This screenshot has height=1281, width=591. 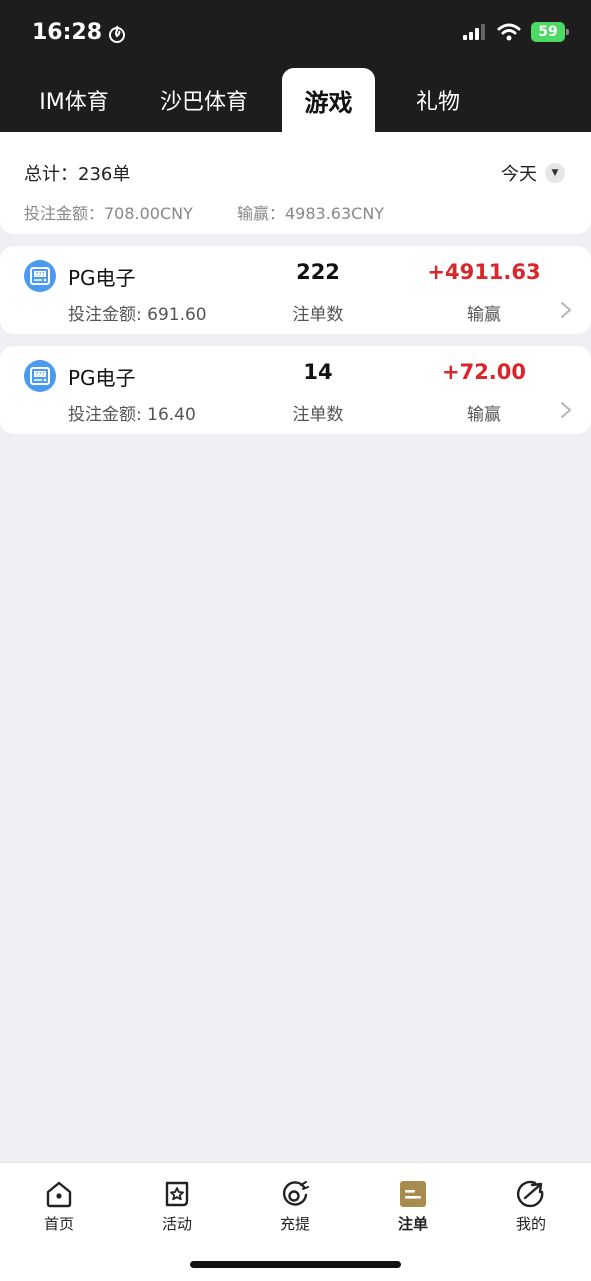 I want to click on summary-win-loss: 输赢：4983.63CNY, so click(x=311, y=213).